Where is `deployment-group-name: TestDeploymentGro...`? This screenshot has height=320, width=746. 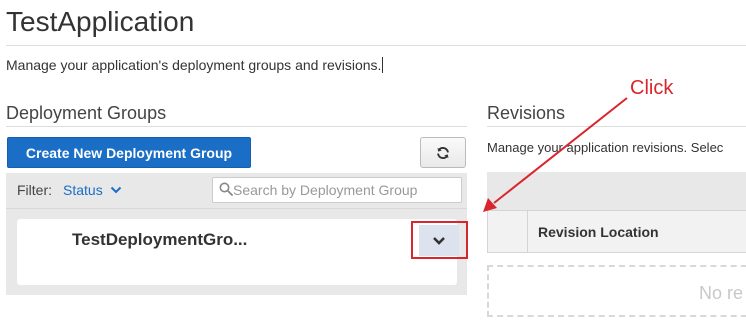
deployment-group-name: TestDeploymentGro... is located at coordinates (159, 240).